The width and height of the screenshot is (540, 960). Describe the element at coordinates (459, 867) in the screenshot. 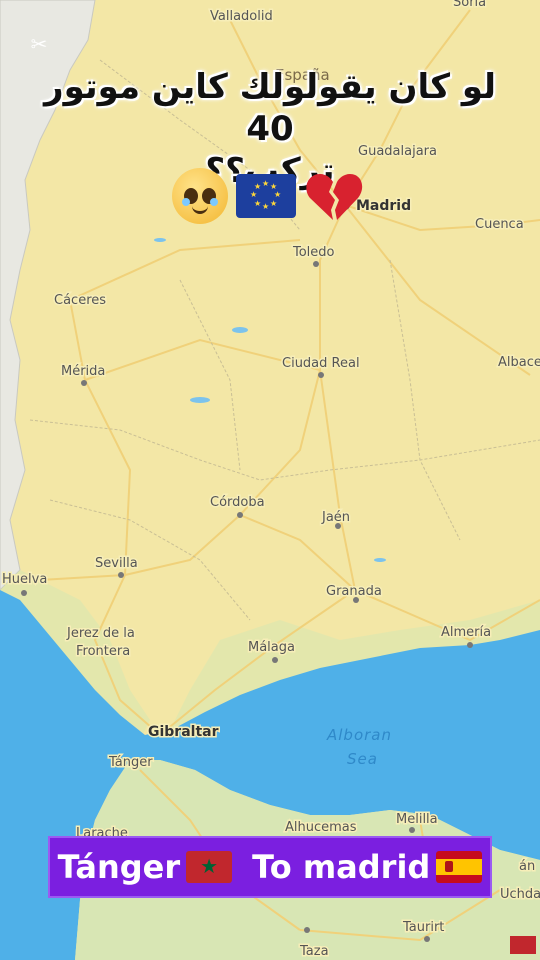

I see `spain-flag-icon` at that location.